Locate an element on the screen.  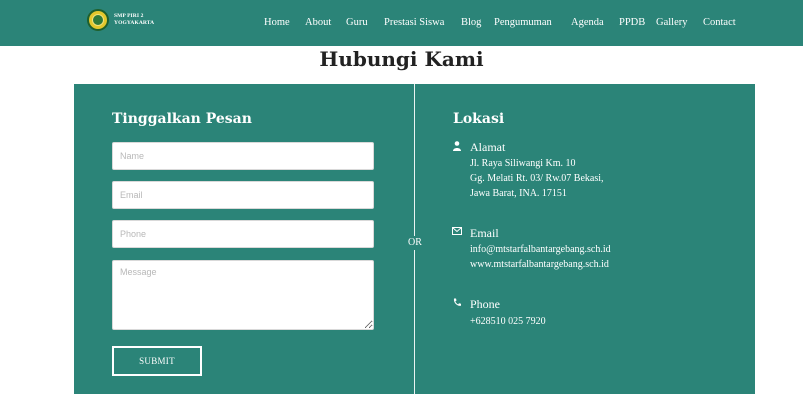
envelope-icon is located at coordinates (457, 233).